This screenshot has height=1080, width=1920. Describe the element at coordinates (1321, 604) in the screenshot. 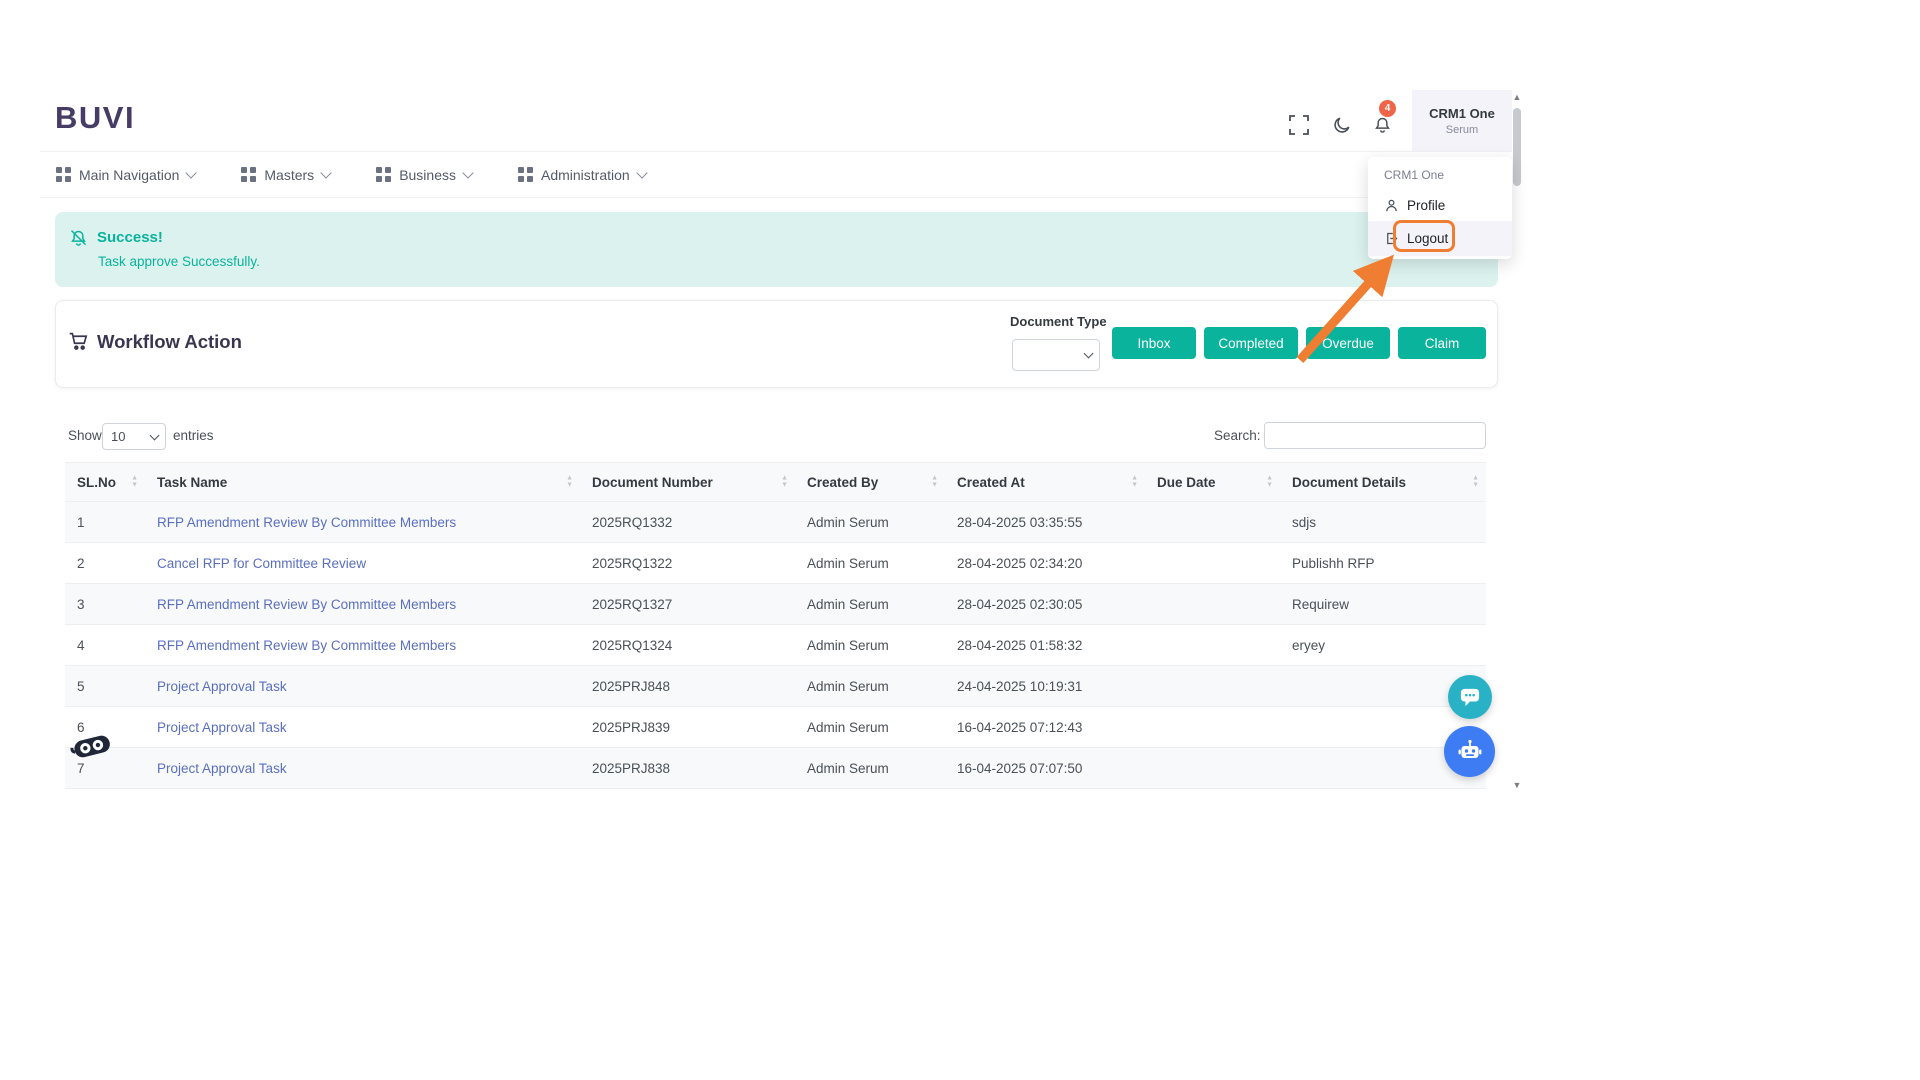

I see `cell-details: Requirew` at that location.